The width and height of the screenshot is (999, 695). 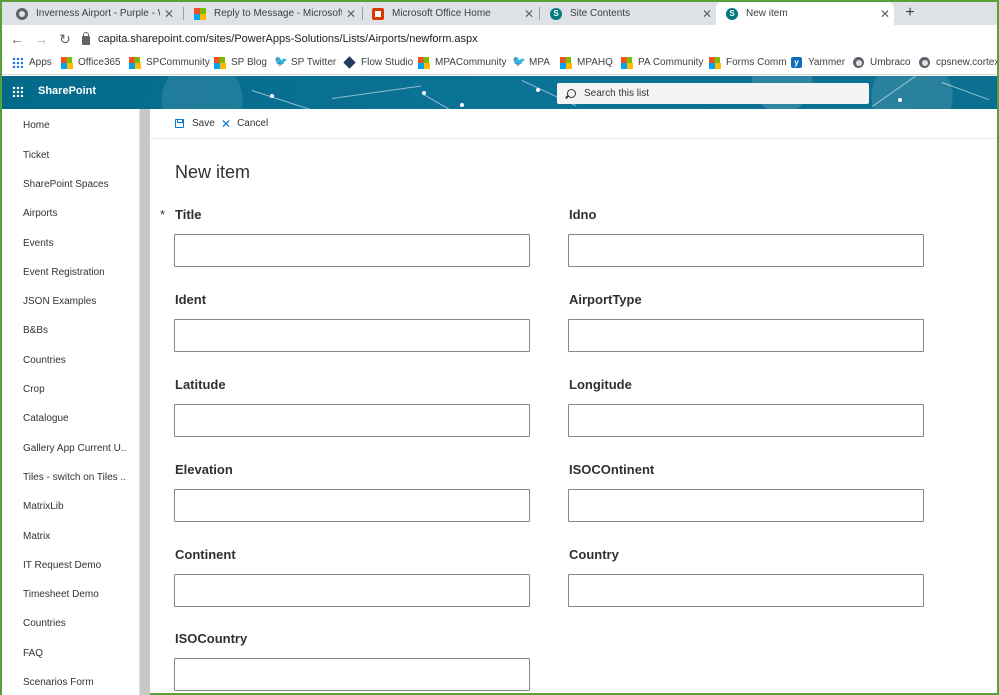 I want to click on bookmark-label: Yammer, so click(x=827, y=62).